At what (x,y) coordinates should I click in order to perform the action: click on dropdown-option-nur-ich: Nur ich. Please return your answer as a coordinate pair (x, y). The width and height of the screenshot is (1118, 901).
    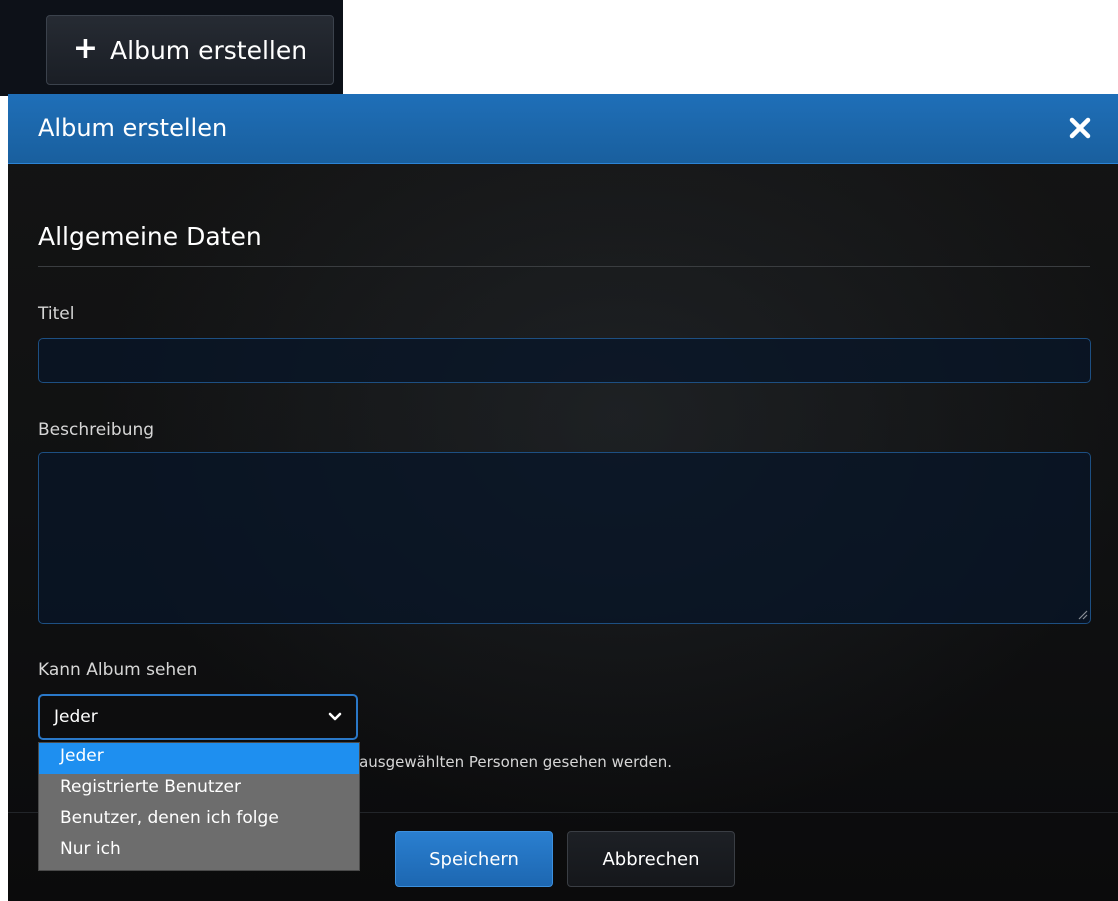
    Looking at the image, I should click on (199, 851).